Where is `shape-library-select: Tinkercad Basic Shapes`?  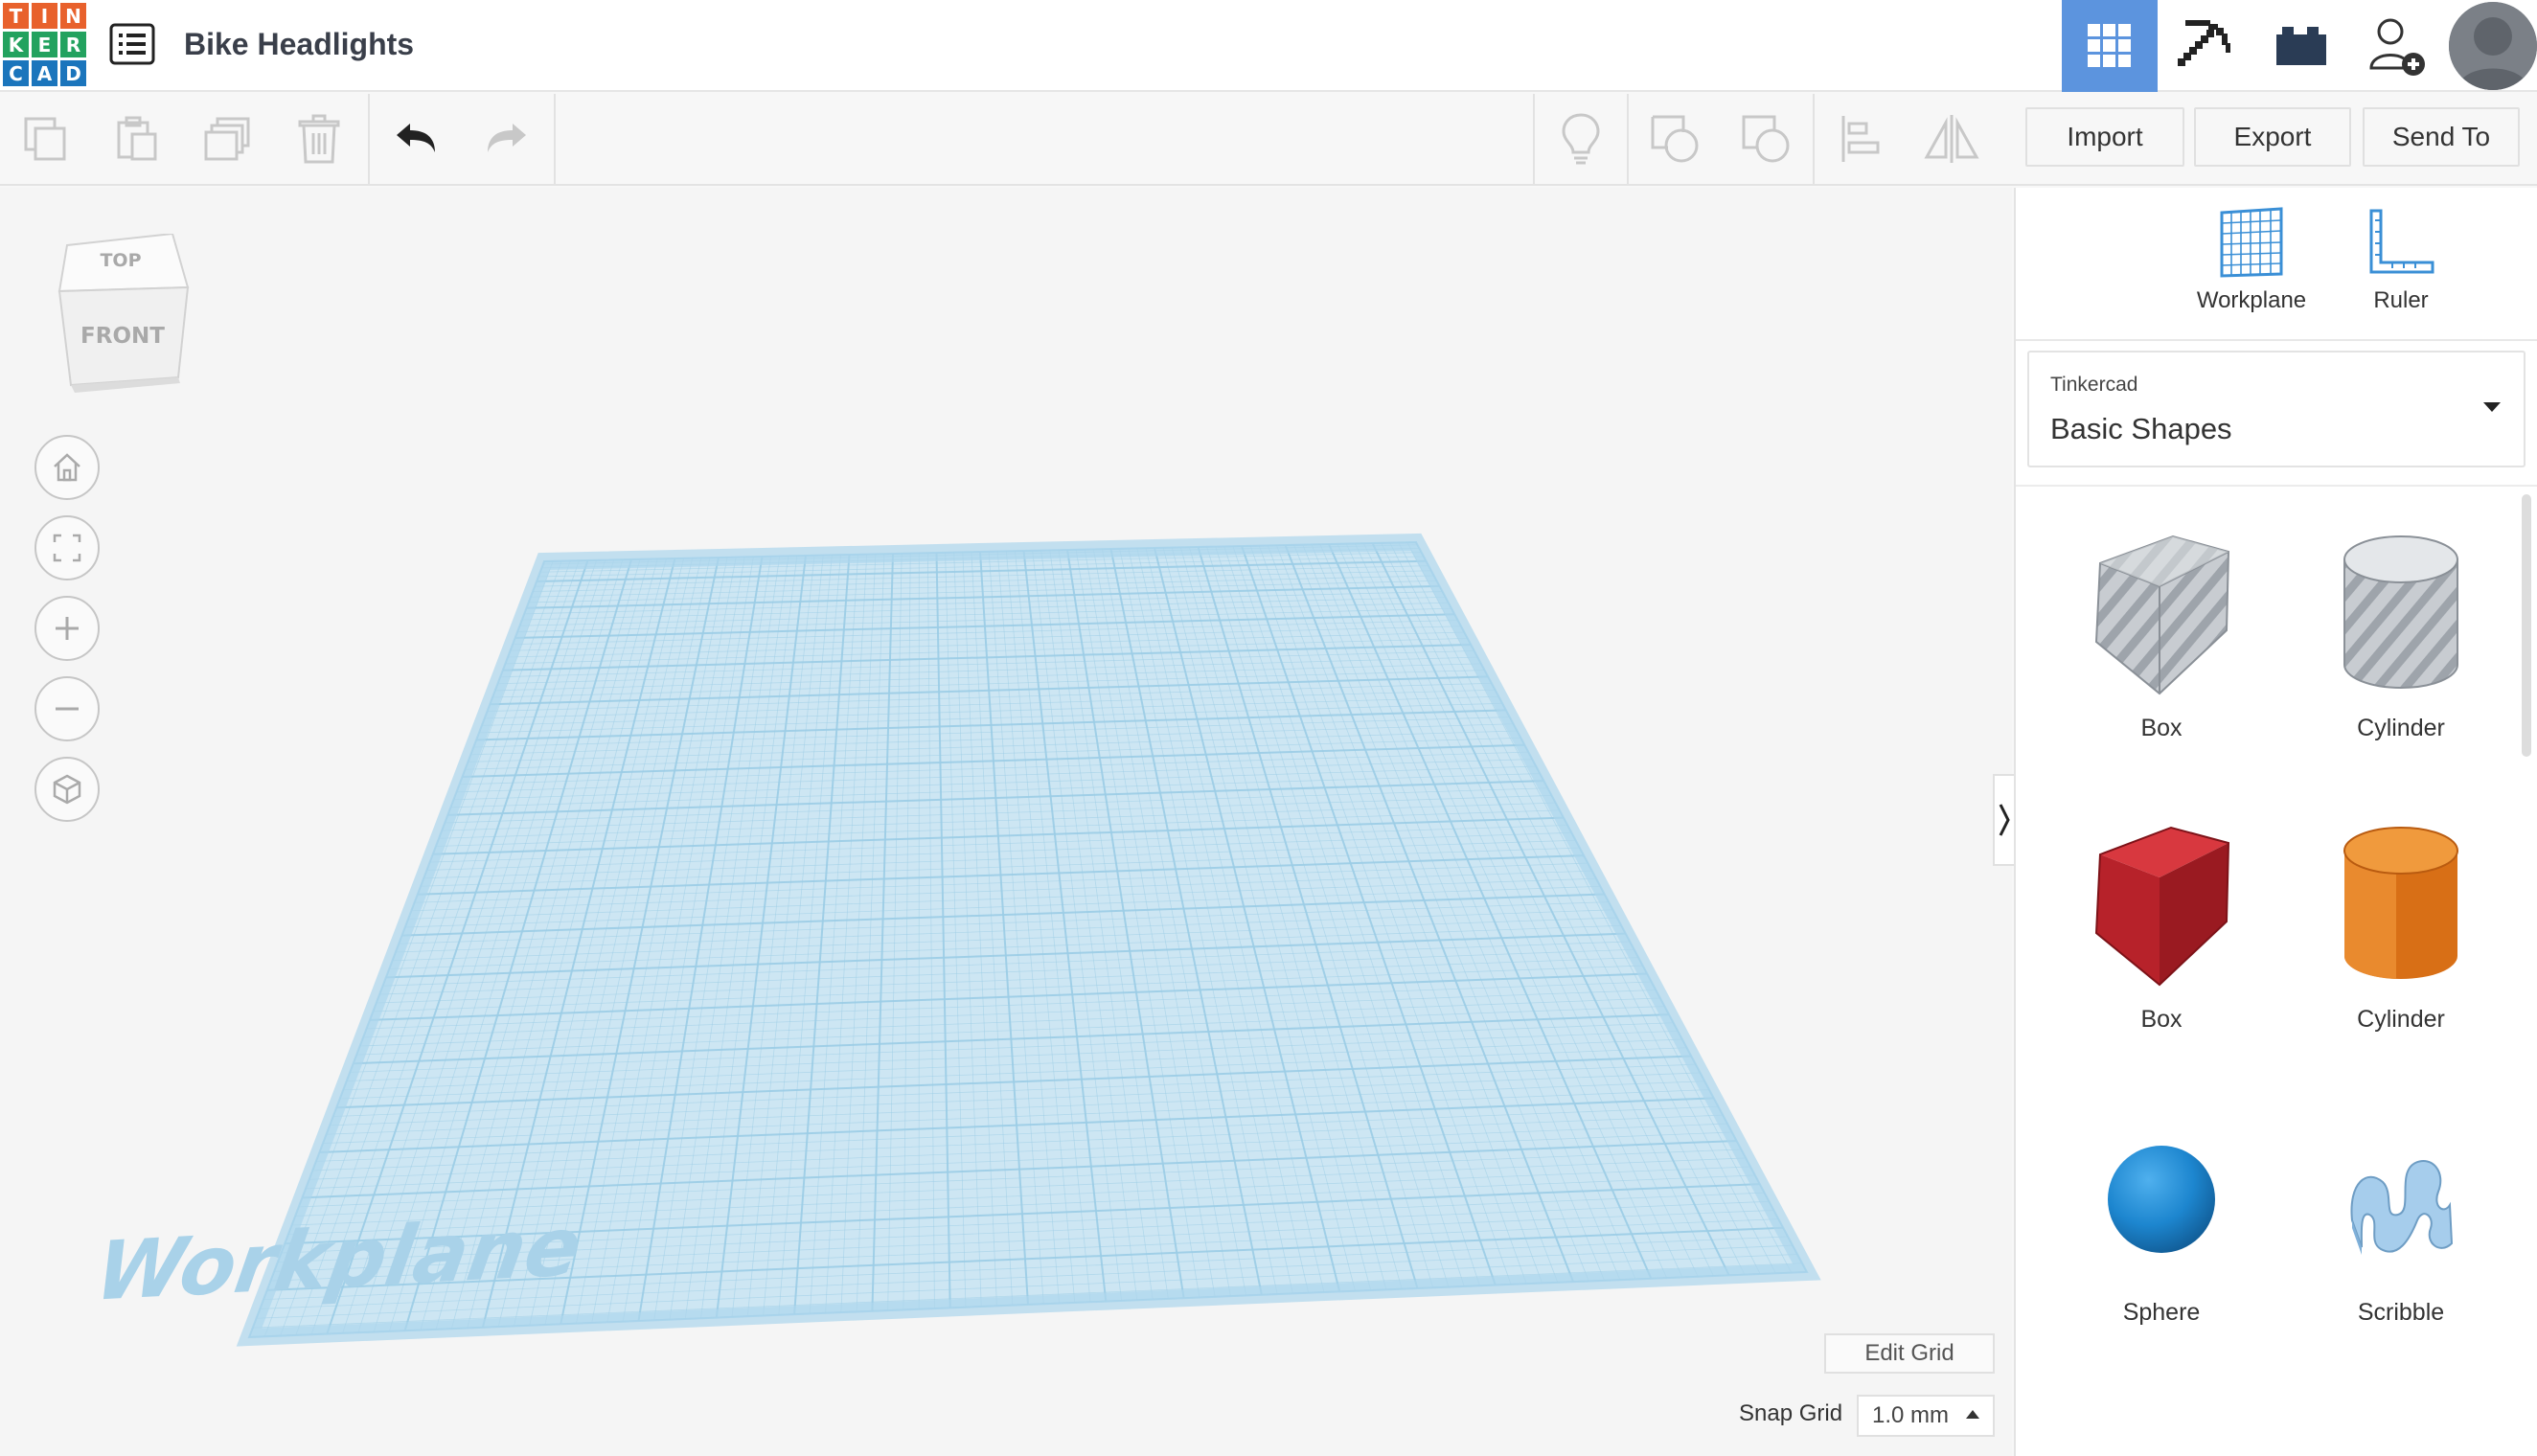 shape-library-select: Tinkercad Basic Shapes is located at coordinates (2276, 409).